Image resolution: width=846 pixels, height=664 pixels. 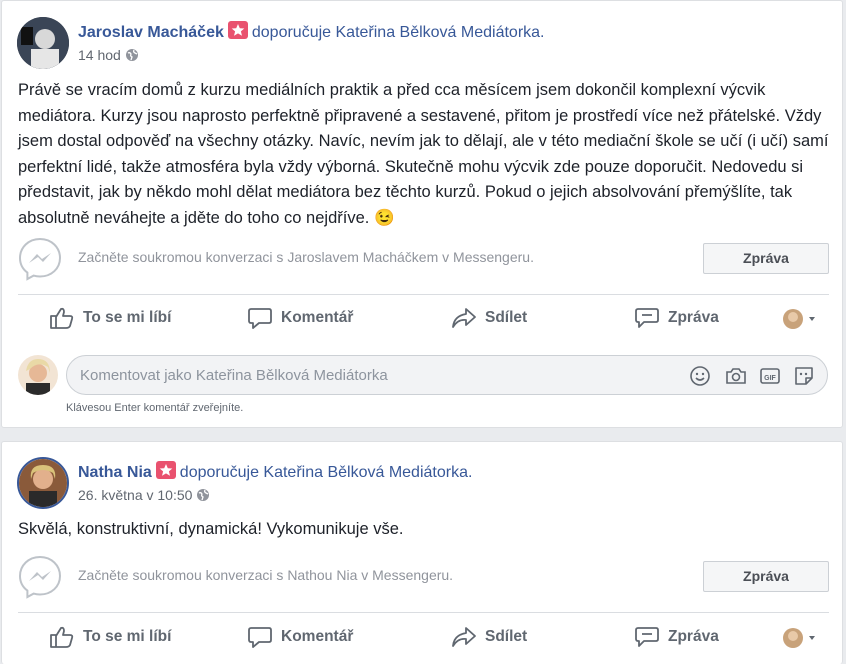 I want to click on author-name: Jaroslav Macháček, so click(x=151, y=32).